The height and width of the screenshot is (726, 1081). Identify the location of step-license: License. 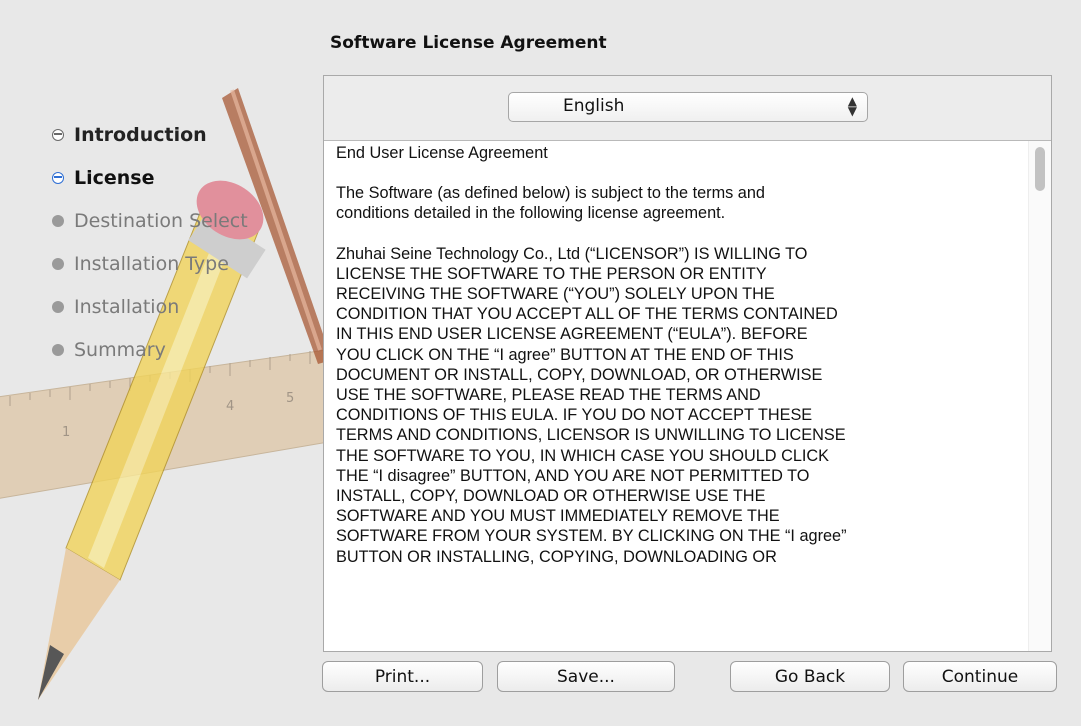
(150, 177).